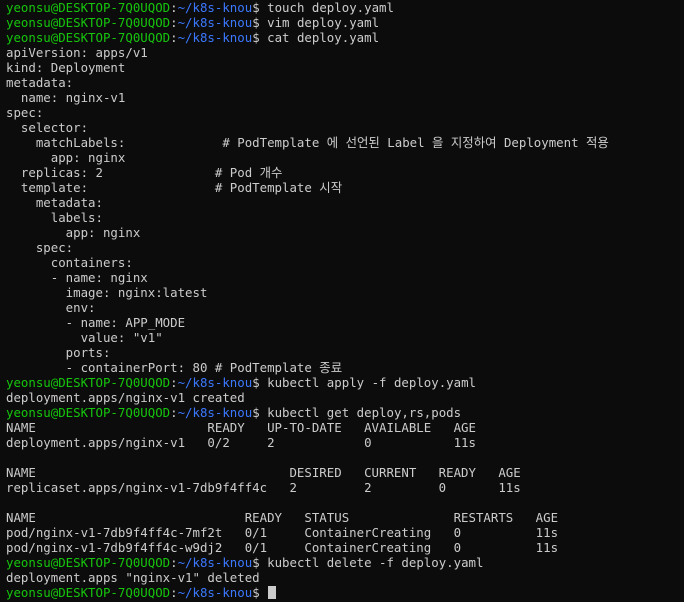 The width and height of the screenshot is (684, 602). I want to click on output-line: value: "v1", so click(84, 337).